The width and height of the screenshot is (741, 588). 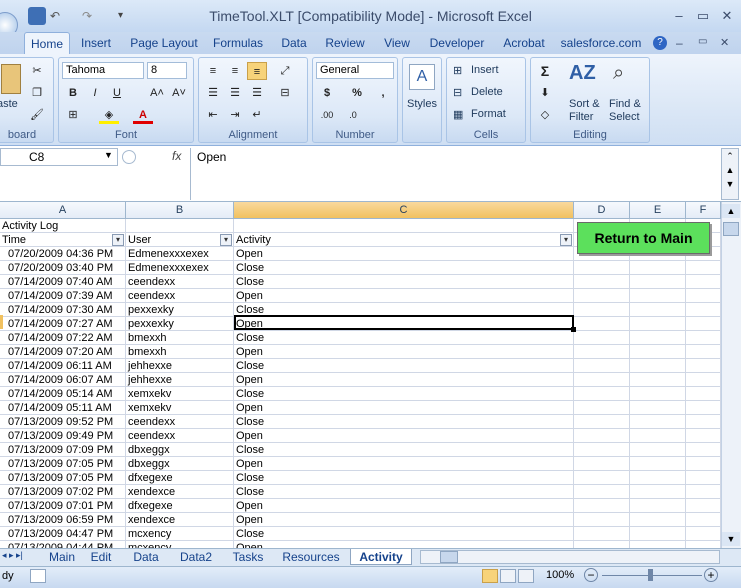 What do you see at coordinates (238, 43) in the screenshot?
I see `tab-formulas: Formulas` at bounding box center [238, 43].